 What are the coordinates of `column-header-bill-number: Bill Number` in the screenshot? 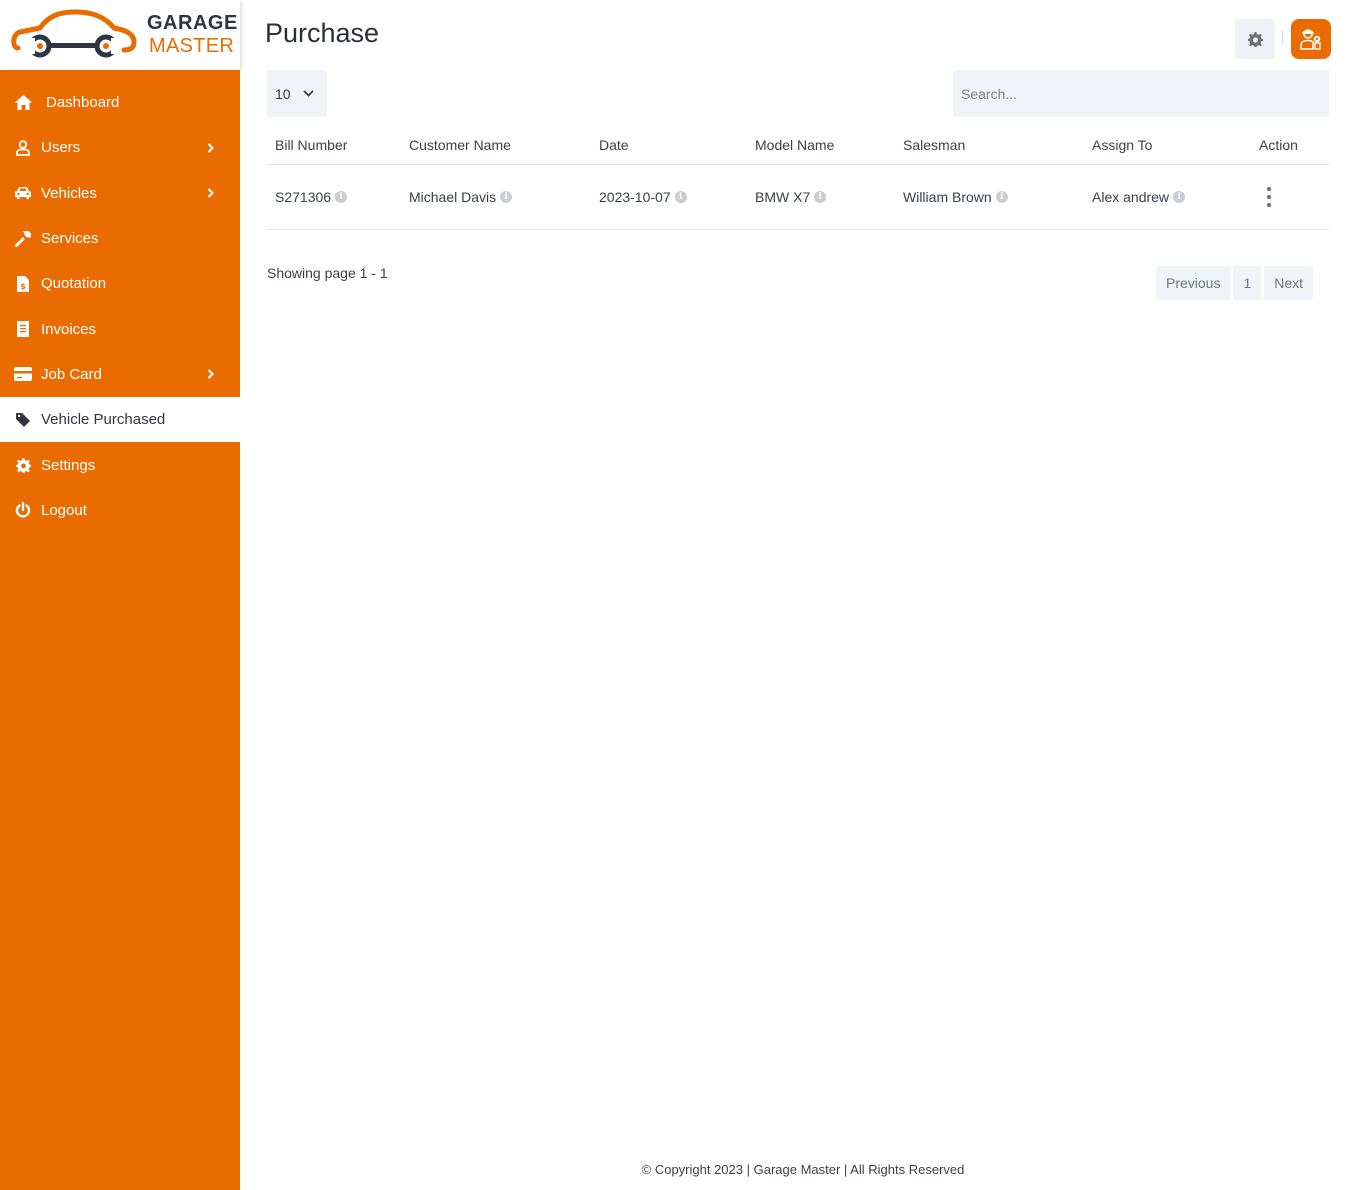 It's located at (311, 144).